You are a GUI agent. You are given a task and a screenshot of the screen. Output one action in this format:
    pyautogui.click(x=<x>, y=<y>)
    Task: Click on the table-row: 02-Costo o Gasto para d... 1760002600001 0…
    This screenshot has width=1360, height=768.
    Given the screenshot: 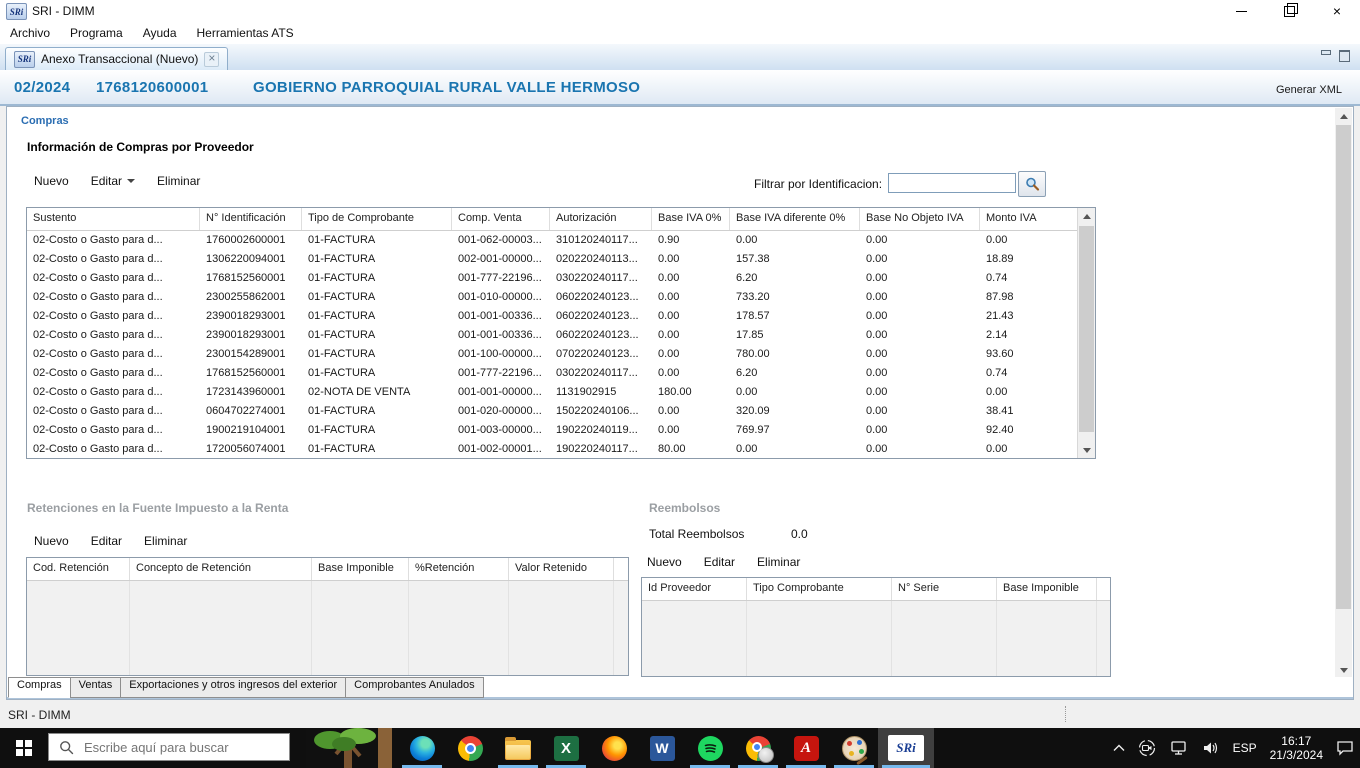 What is the action you would take?
    pyautogui.click(x=561, y=240)
    